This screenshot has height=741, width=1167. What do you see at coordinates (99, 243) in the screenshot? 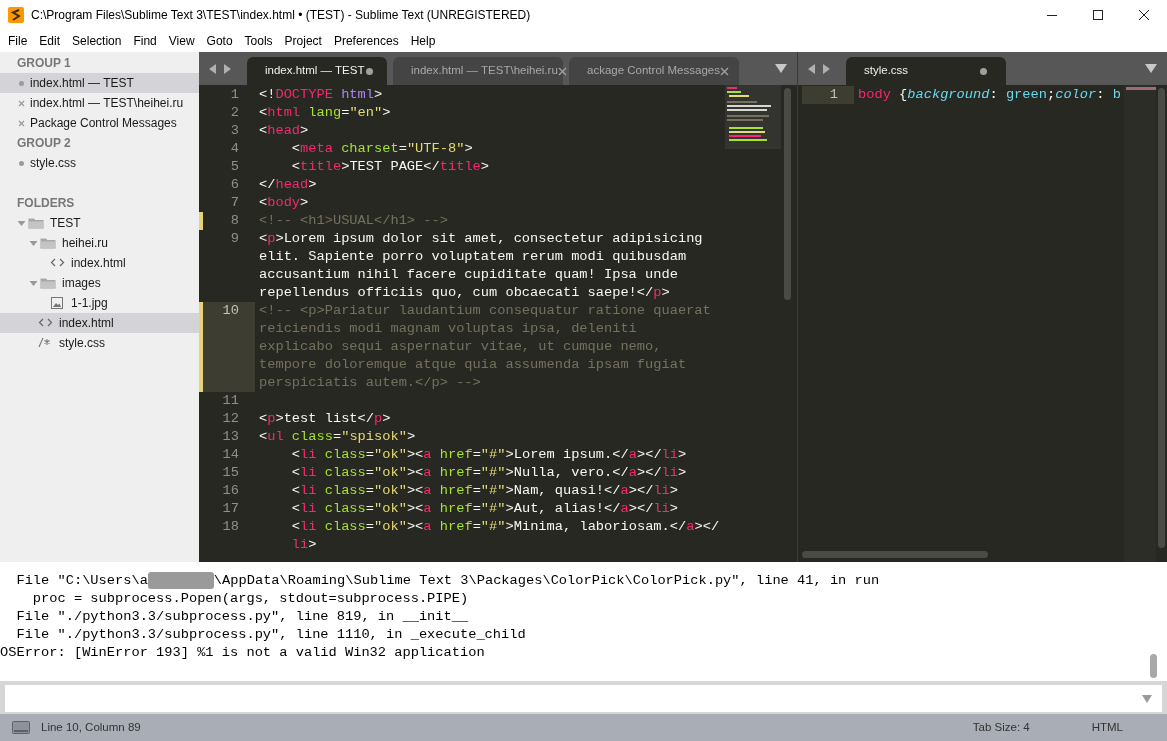
I see `tree-item: heihei.ru` at bounding box center [99, 243].